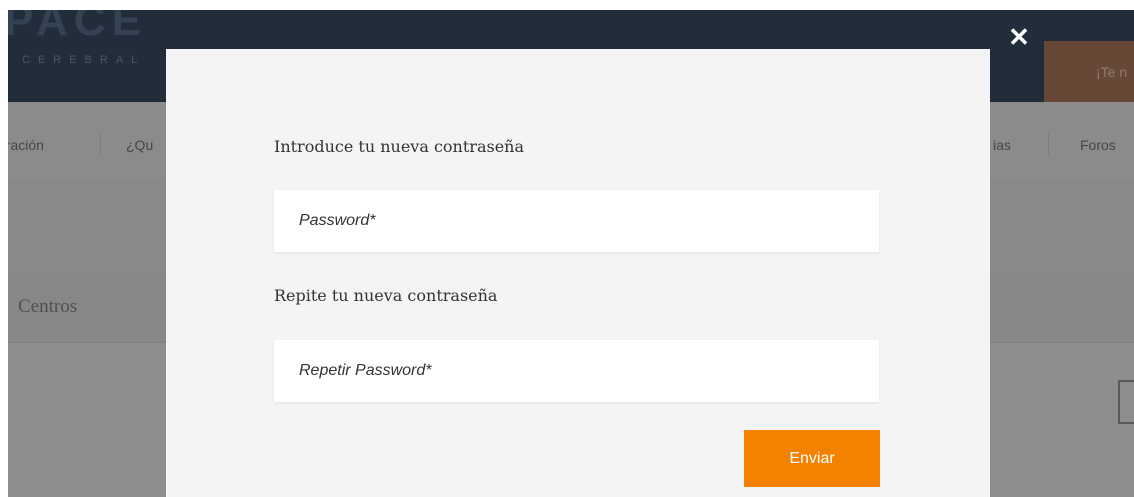 The height and width of the screenshot is (497, 1134). Describe the element at coordinates (386, 295) in the screenshot. I see `repeat-password-label: Repite tu nueva contraseña` at that location.